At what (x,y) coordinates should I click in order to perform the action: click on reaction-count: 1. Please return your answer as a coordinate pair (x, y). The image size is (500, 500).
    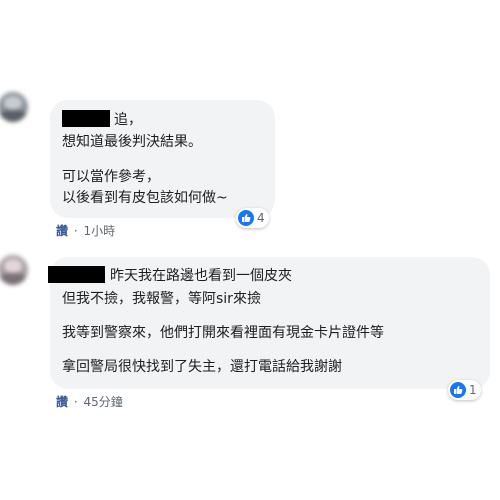
    Looking at the image, I should click on (473, 390).